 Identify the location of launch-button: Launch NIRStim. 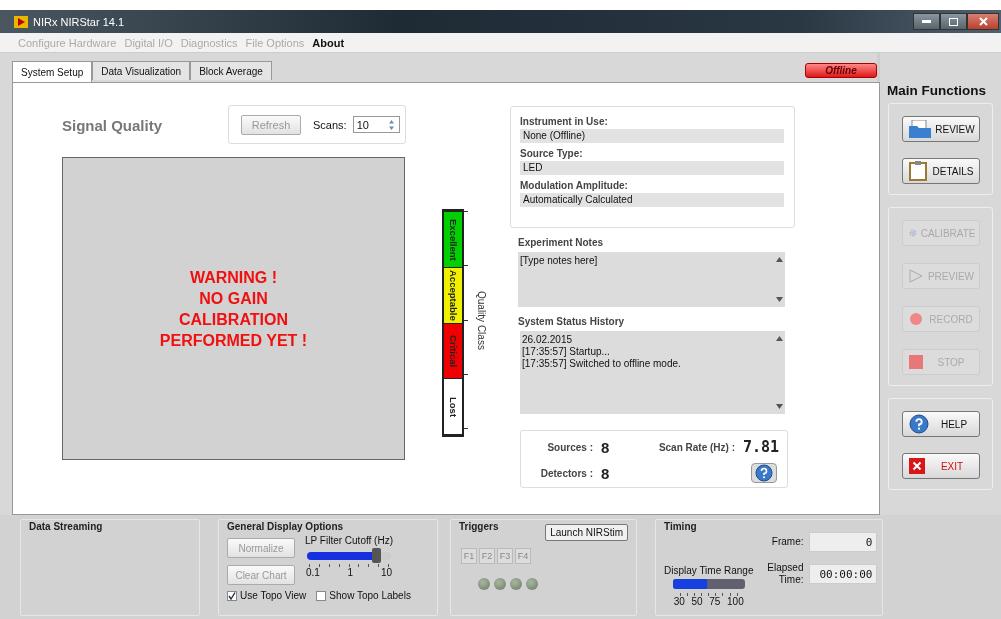
(586, 532).